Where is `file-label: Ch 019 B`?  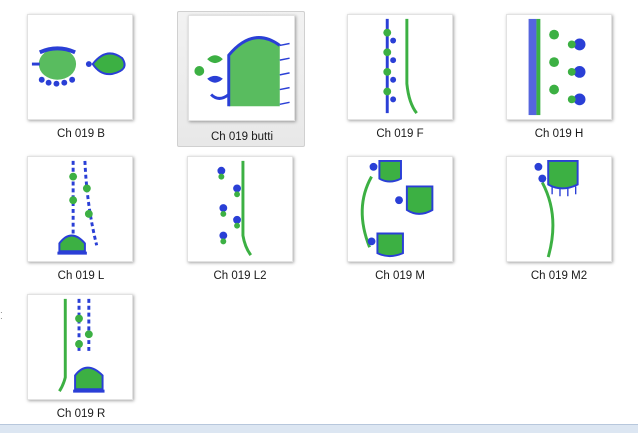
file-label: Ch 019 B is located at coordinates (81, 134).